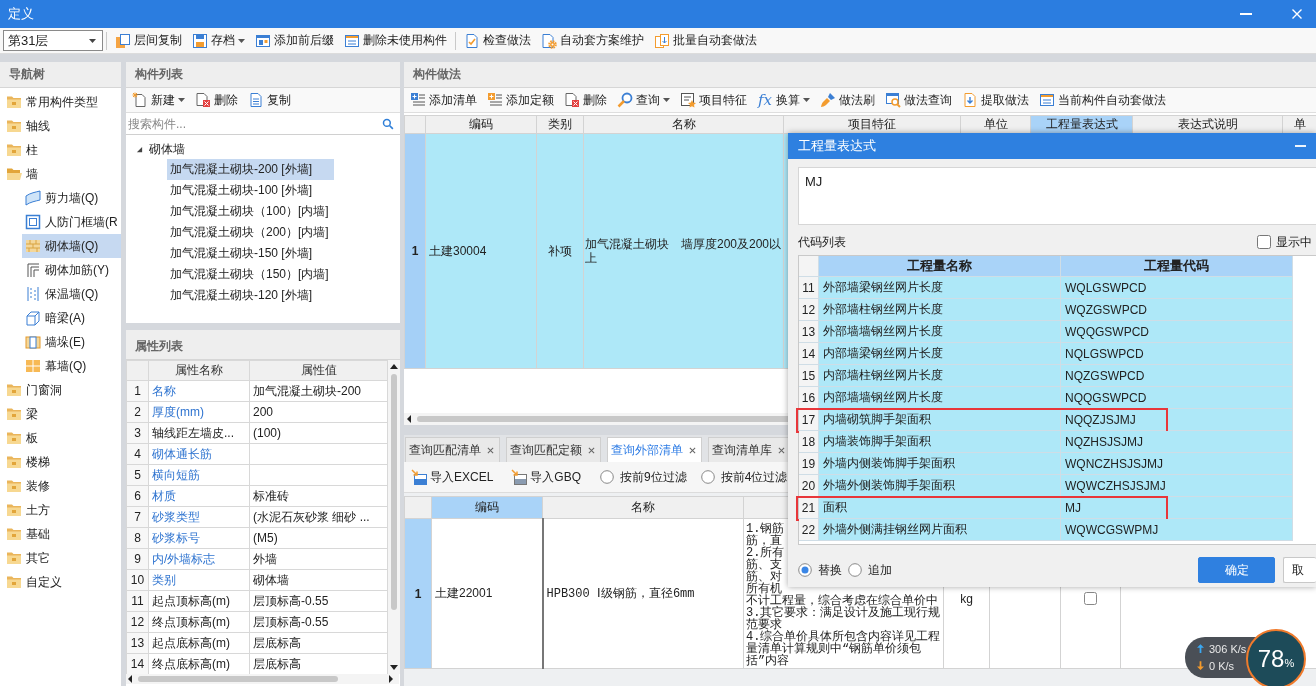  I want to click on description-line: 括”内容, so click(768, 661).